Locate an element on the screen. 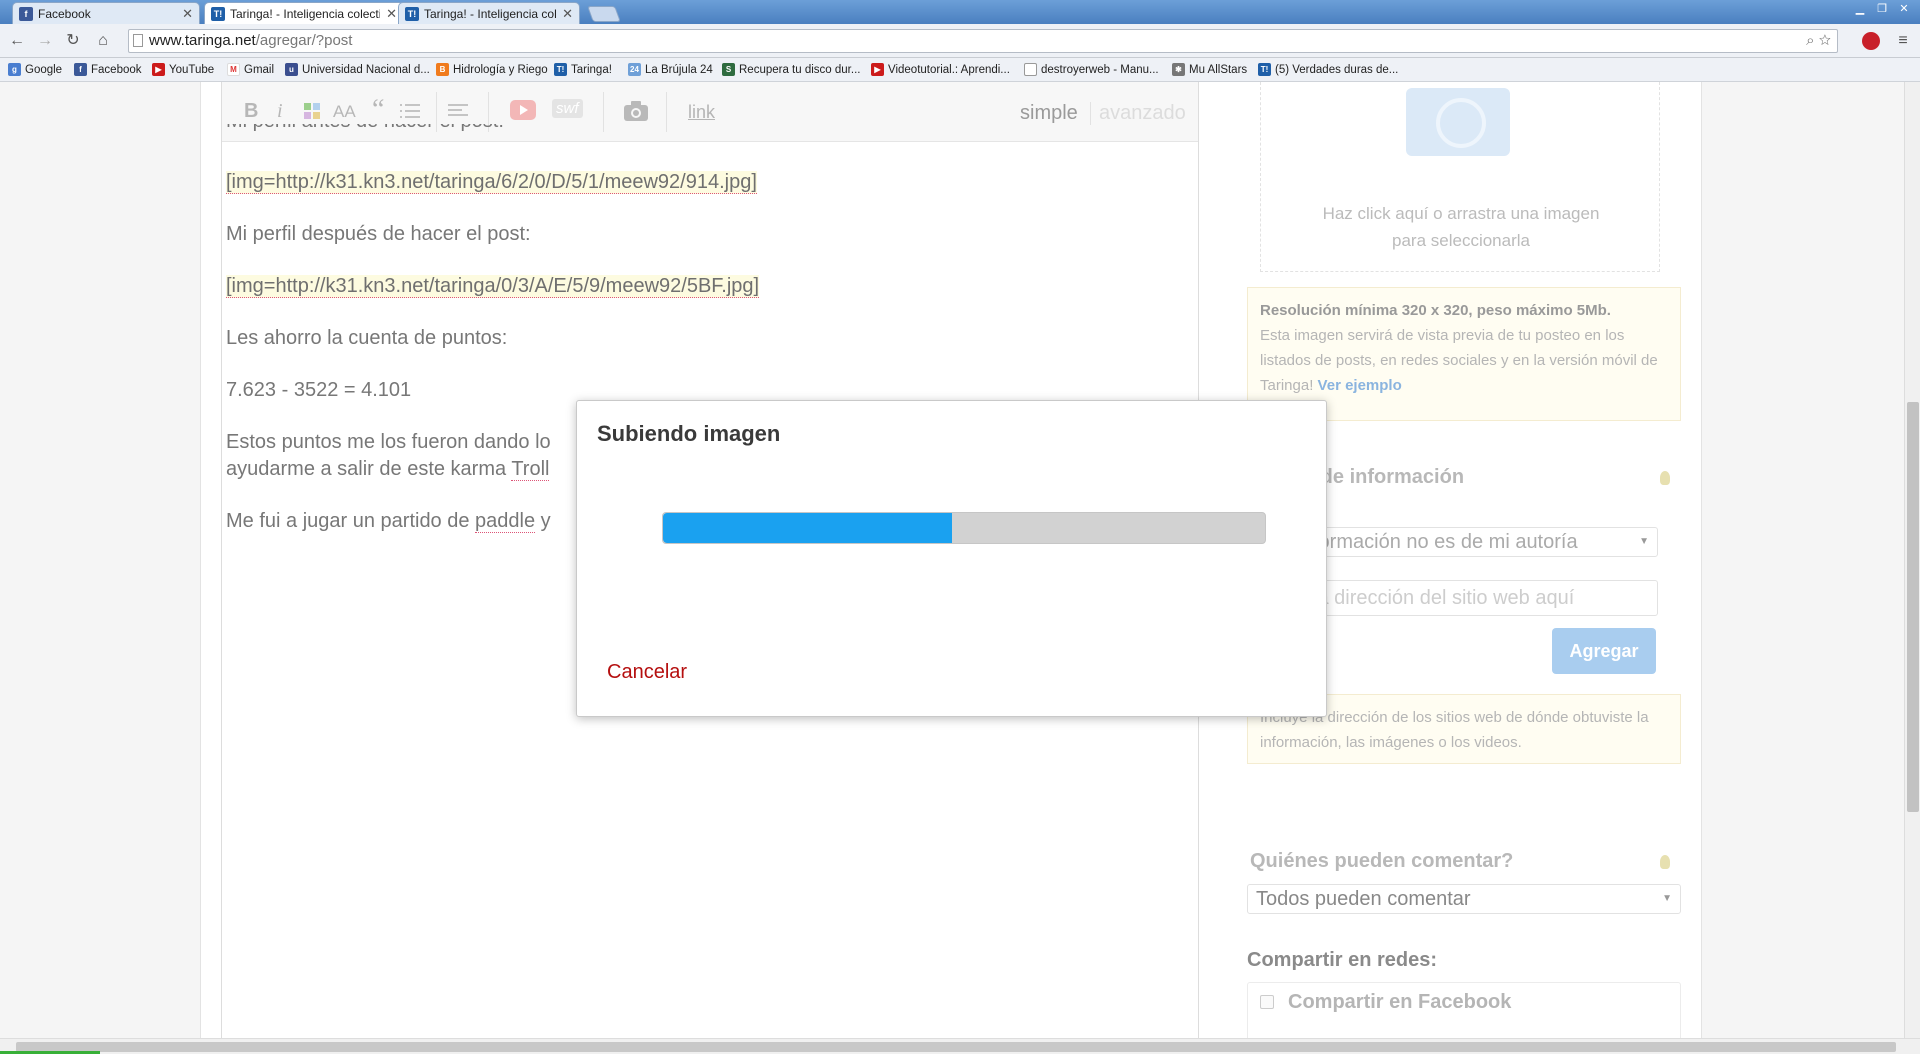 The width and height of the screenshot is (1920, 1054). bookmark-label: Gmail is located at coordinates (259, 69).